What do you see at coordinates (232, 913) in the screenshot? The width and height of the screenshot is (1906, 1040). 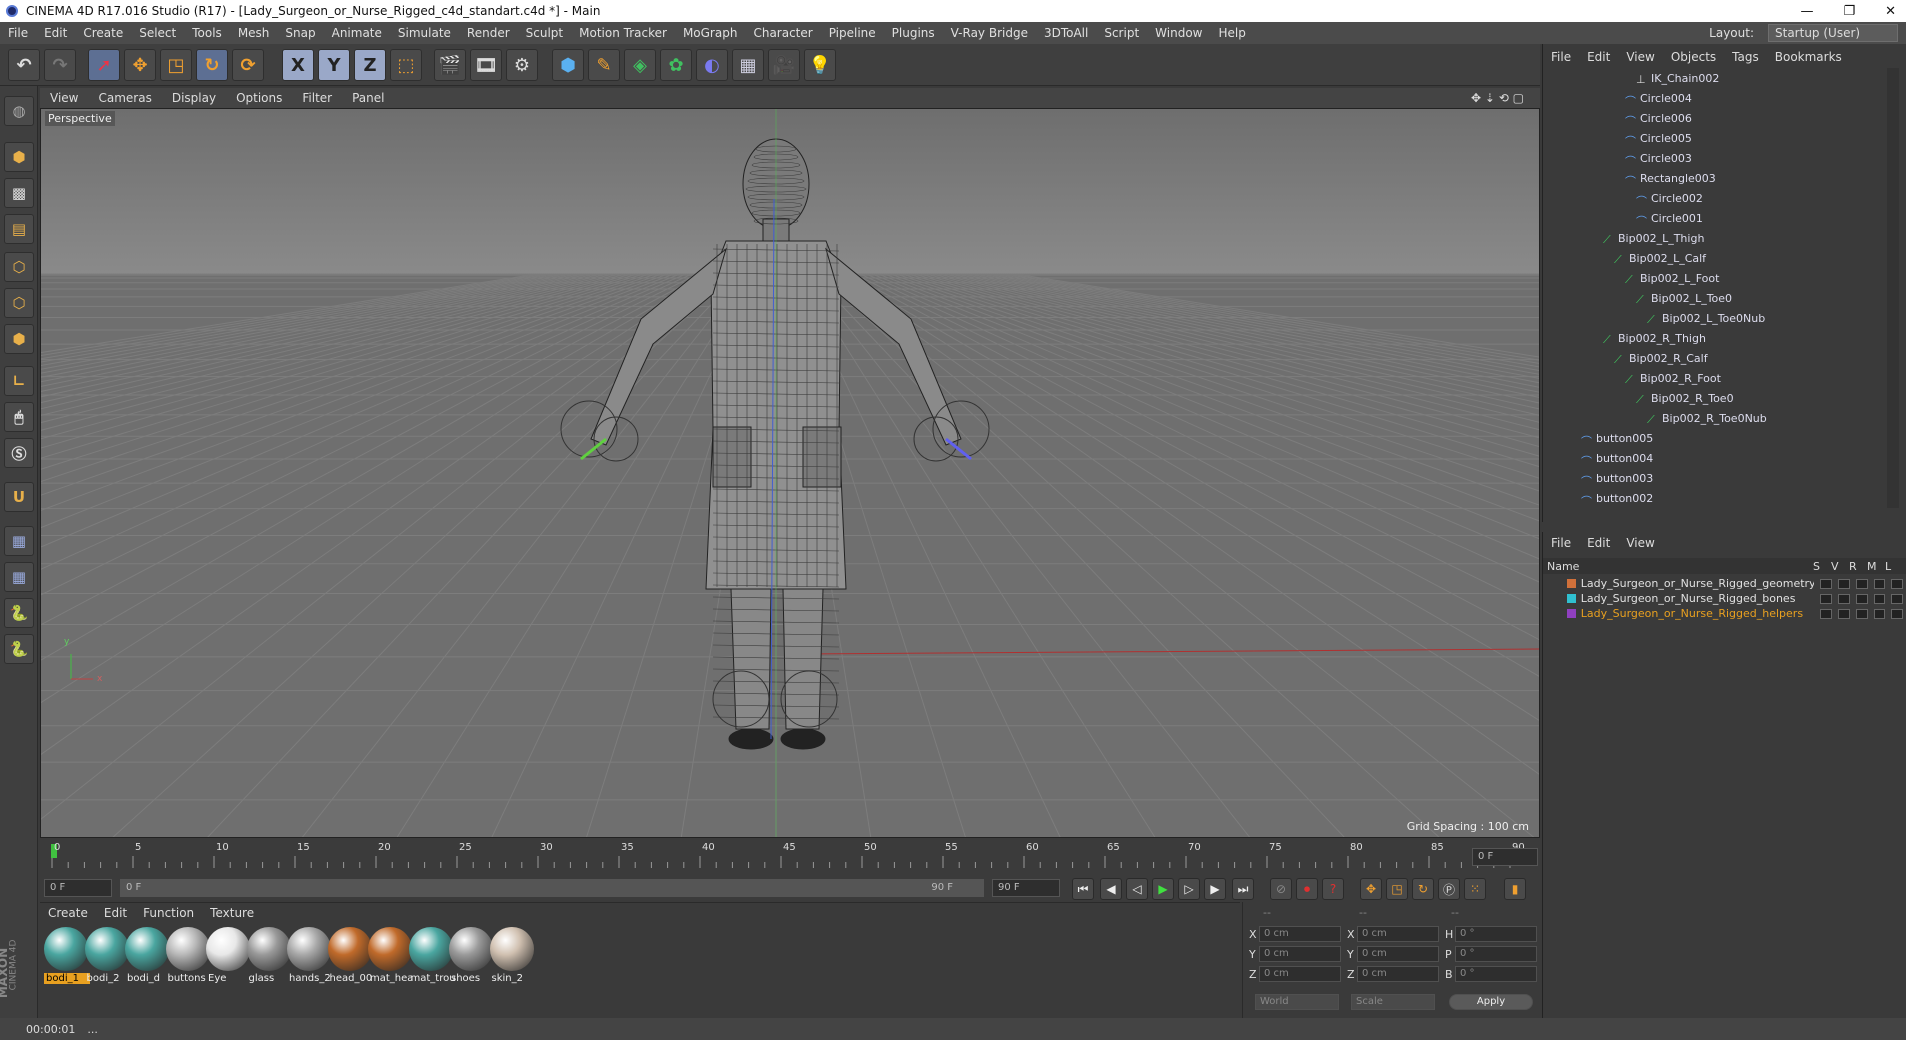 I see `material-menu-texture: Texture` at bounding box center [232, 913].